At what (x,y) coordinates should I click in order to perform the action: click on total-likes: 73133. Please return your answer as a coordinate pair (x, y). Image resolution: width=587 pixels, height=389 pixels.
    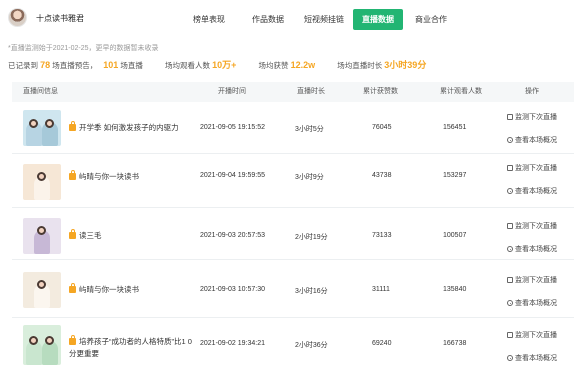
    Looking at the image, I should click on (382, 235).